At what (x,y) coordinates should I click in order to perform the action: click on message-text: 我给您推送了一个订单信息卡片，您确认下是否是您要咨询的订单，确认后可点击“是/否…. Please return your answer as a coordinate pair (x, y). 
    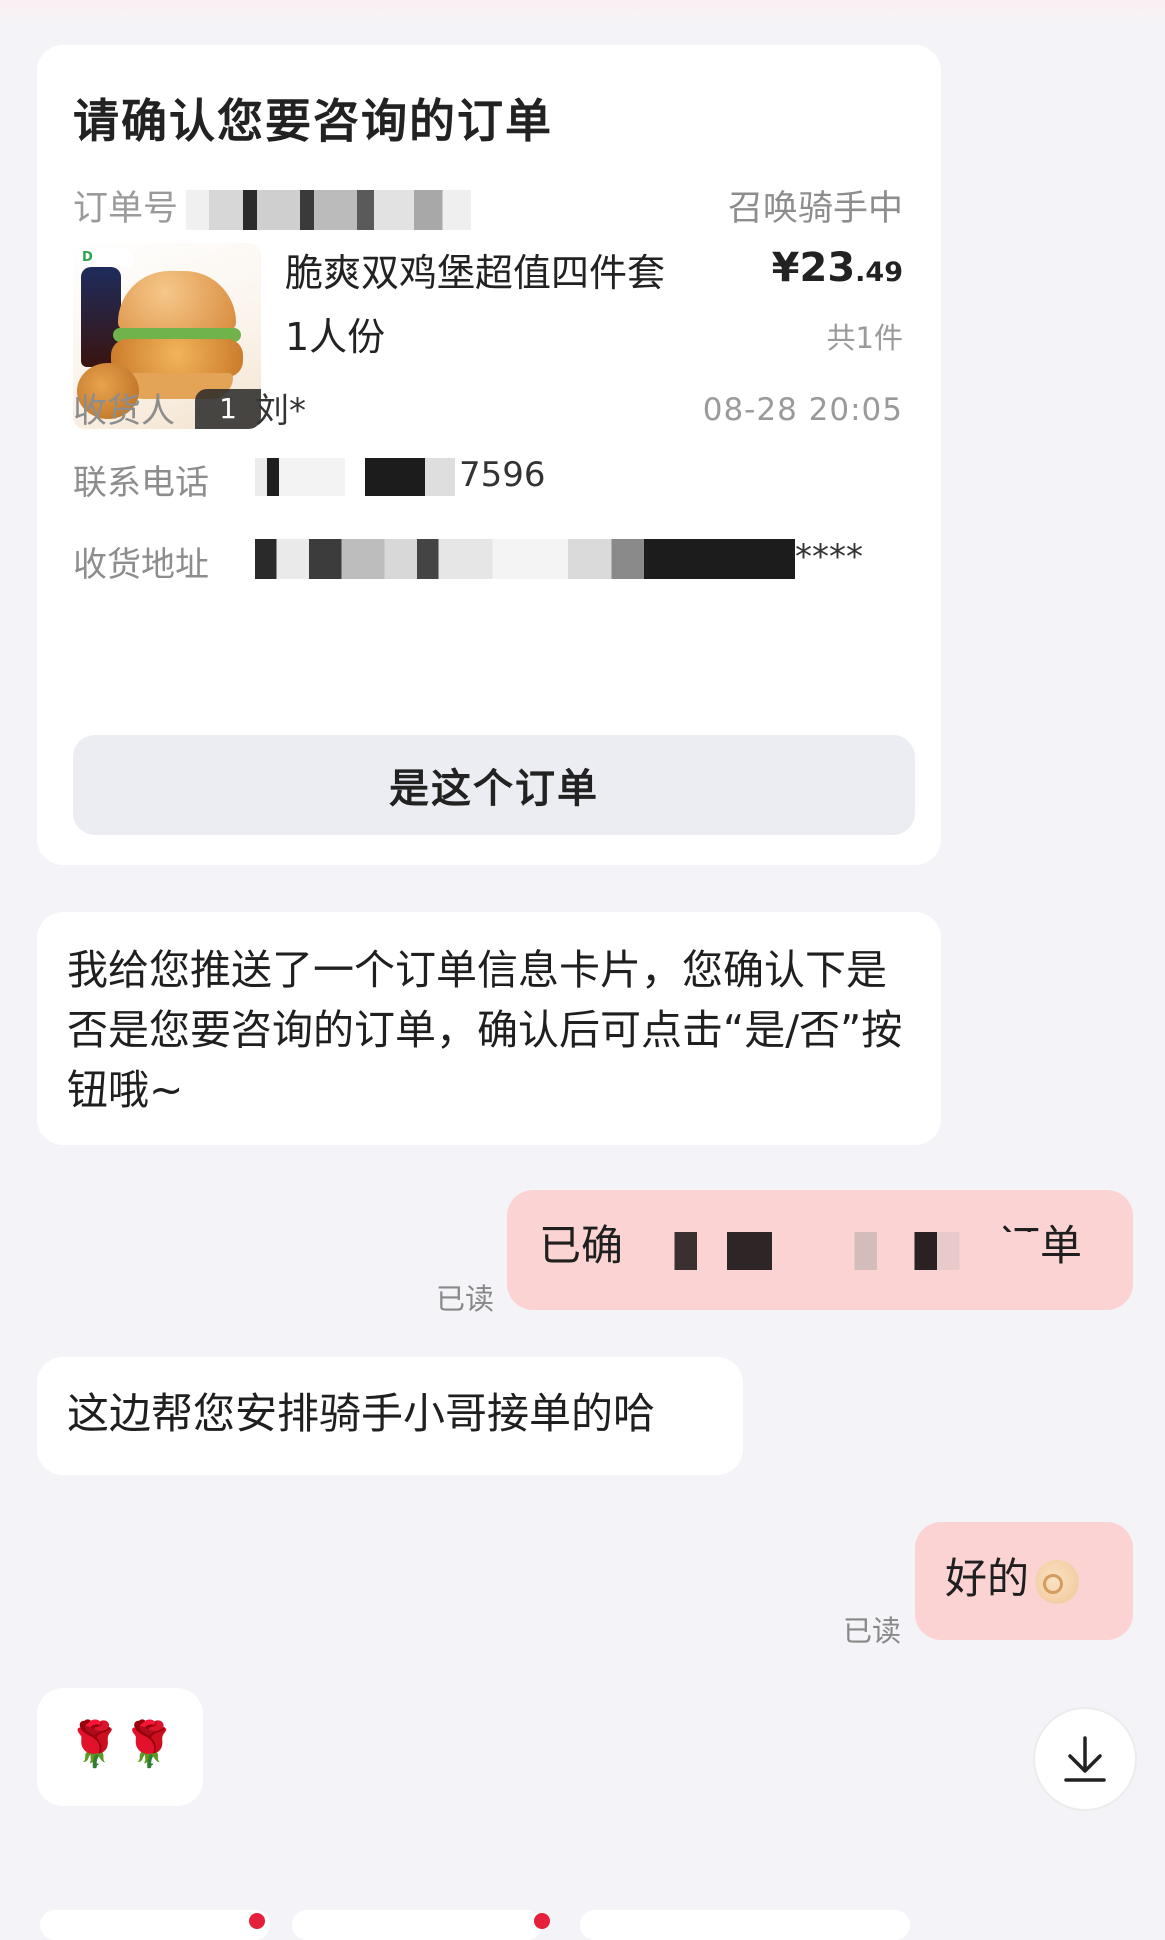
    Looking at the image, I should click on (485, 1030).